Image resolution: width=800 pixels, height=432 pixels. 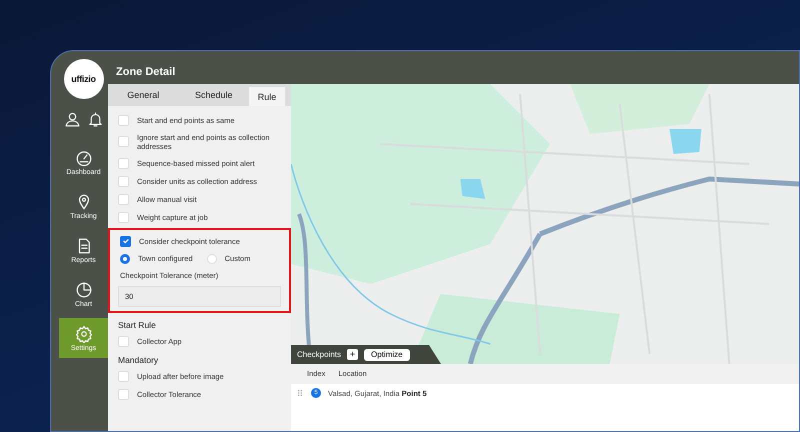 What do you see at coordinates (95, 119) in the screenshot?
I see `bell-icon` at bounding box center [95, 119].